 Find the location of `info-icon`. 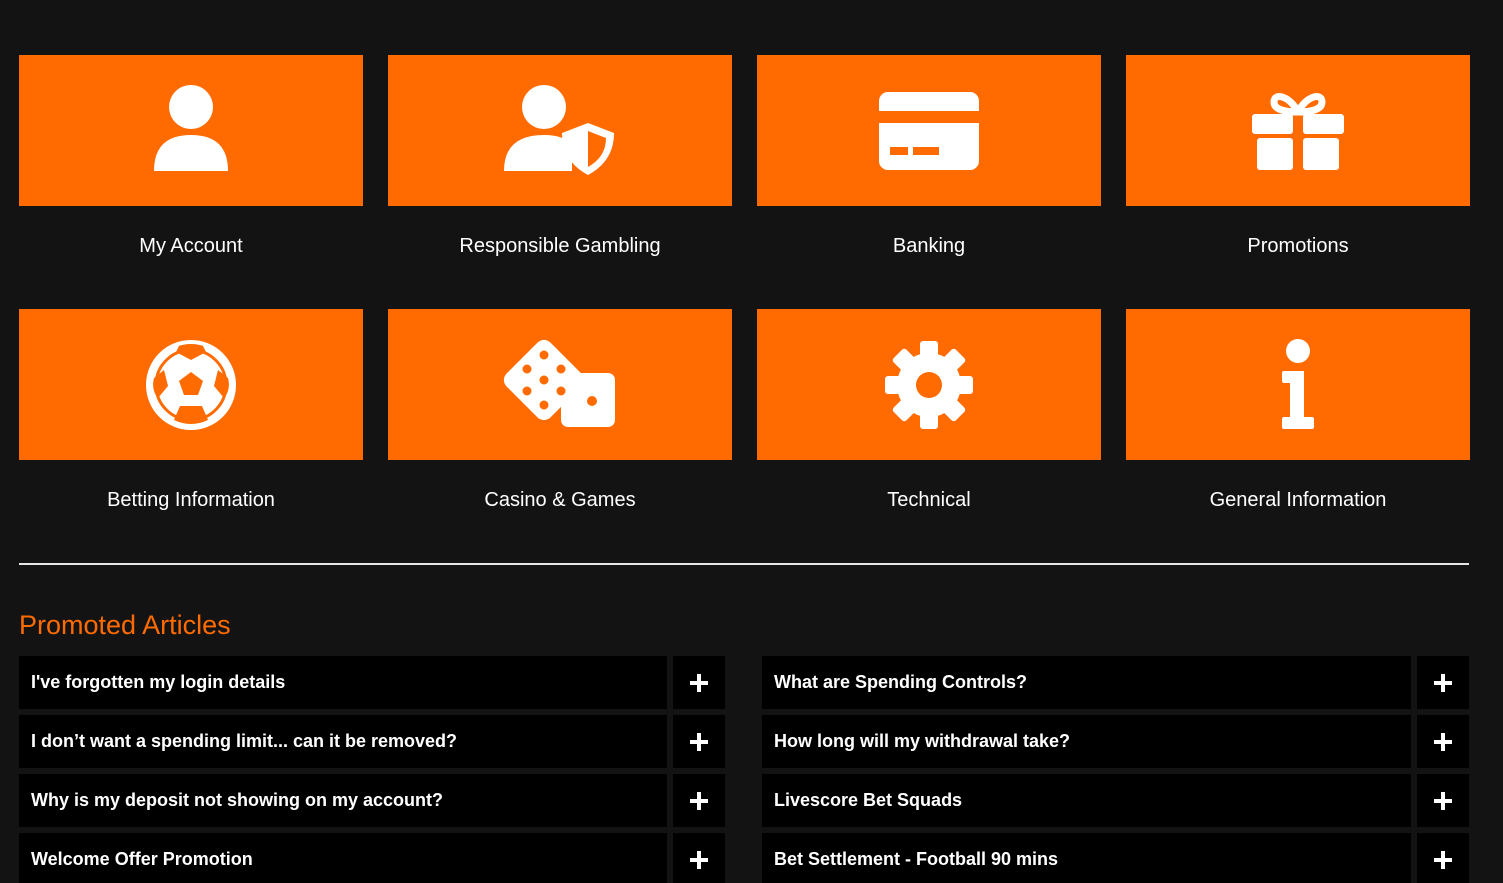

info-icon is located at coordinates (1298, 383).